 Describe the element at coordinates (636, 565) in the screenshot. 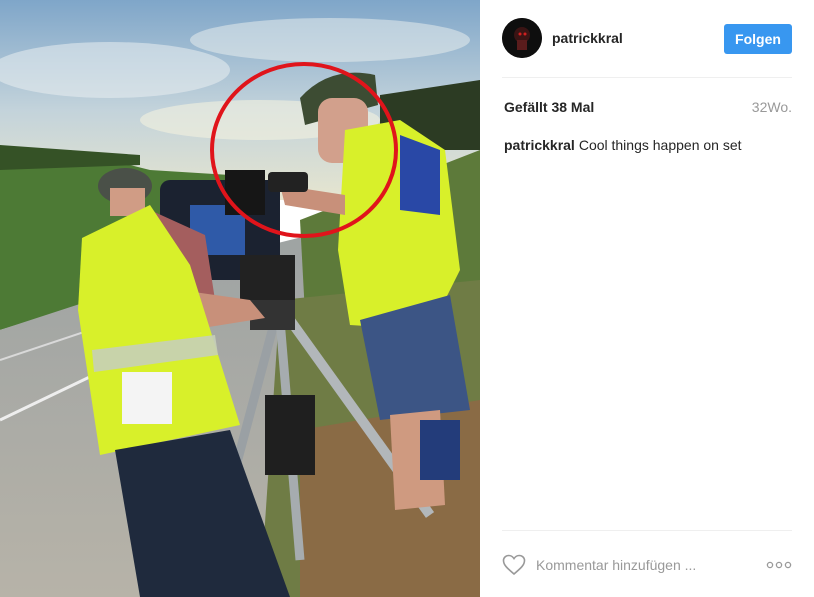

I see `comment-input` at that location.